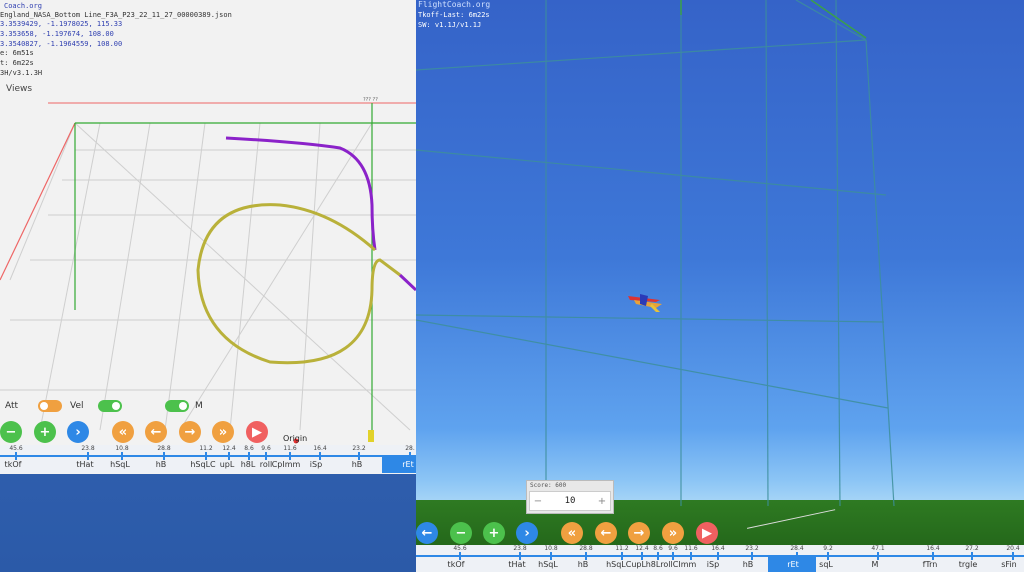  I want to click on timeline-duration: 12.4, so click(642, 548).